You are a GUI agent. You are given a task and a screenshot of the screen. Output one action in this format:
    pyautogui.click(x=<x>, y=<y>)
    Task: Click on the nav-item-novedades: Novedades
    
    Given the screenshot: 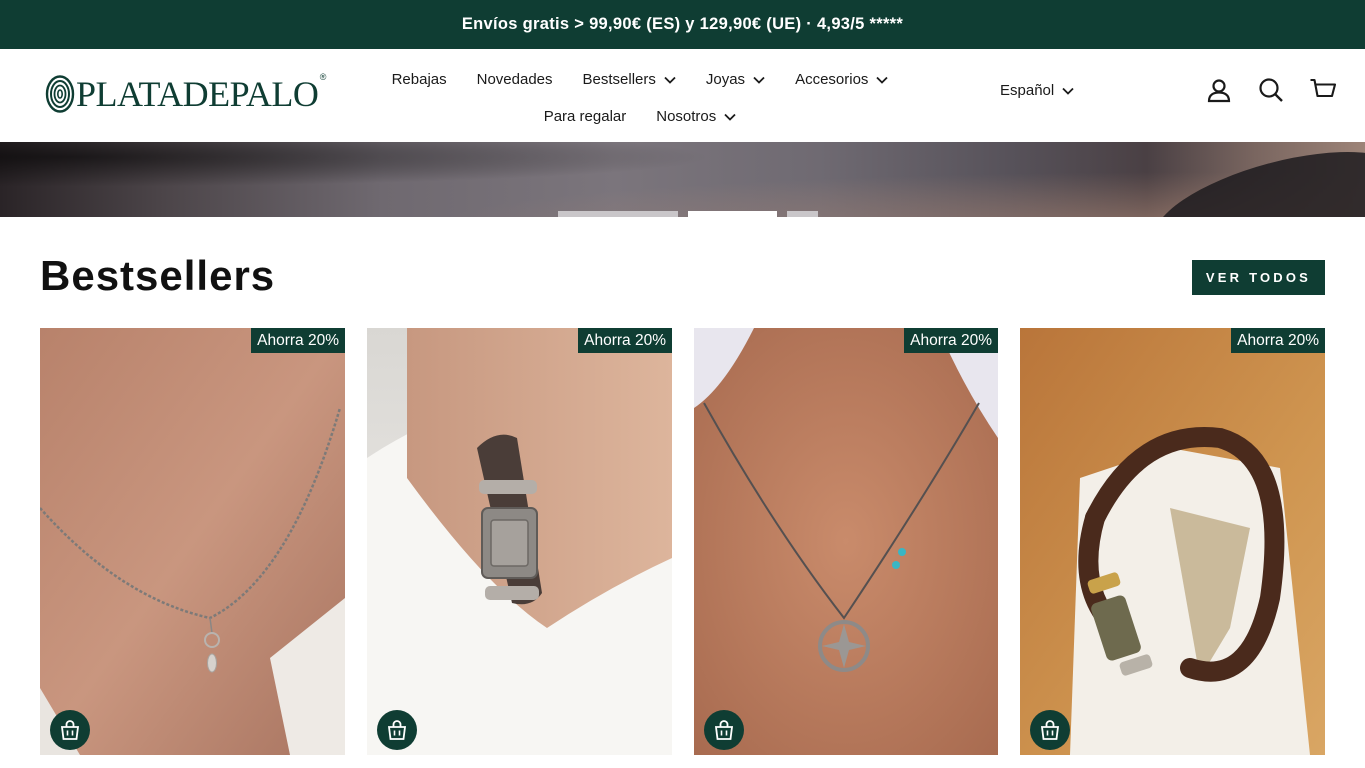 What is the action you would take?
    pyautogui.click(x=515, y=79)
    